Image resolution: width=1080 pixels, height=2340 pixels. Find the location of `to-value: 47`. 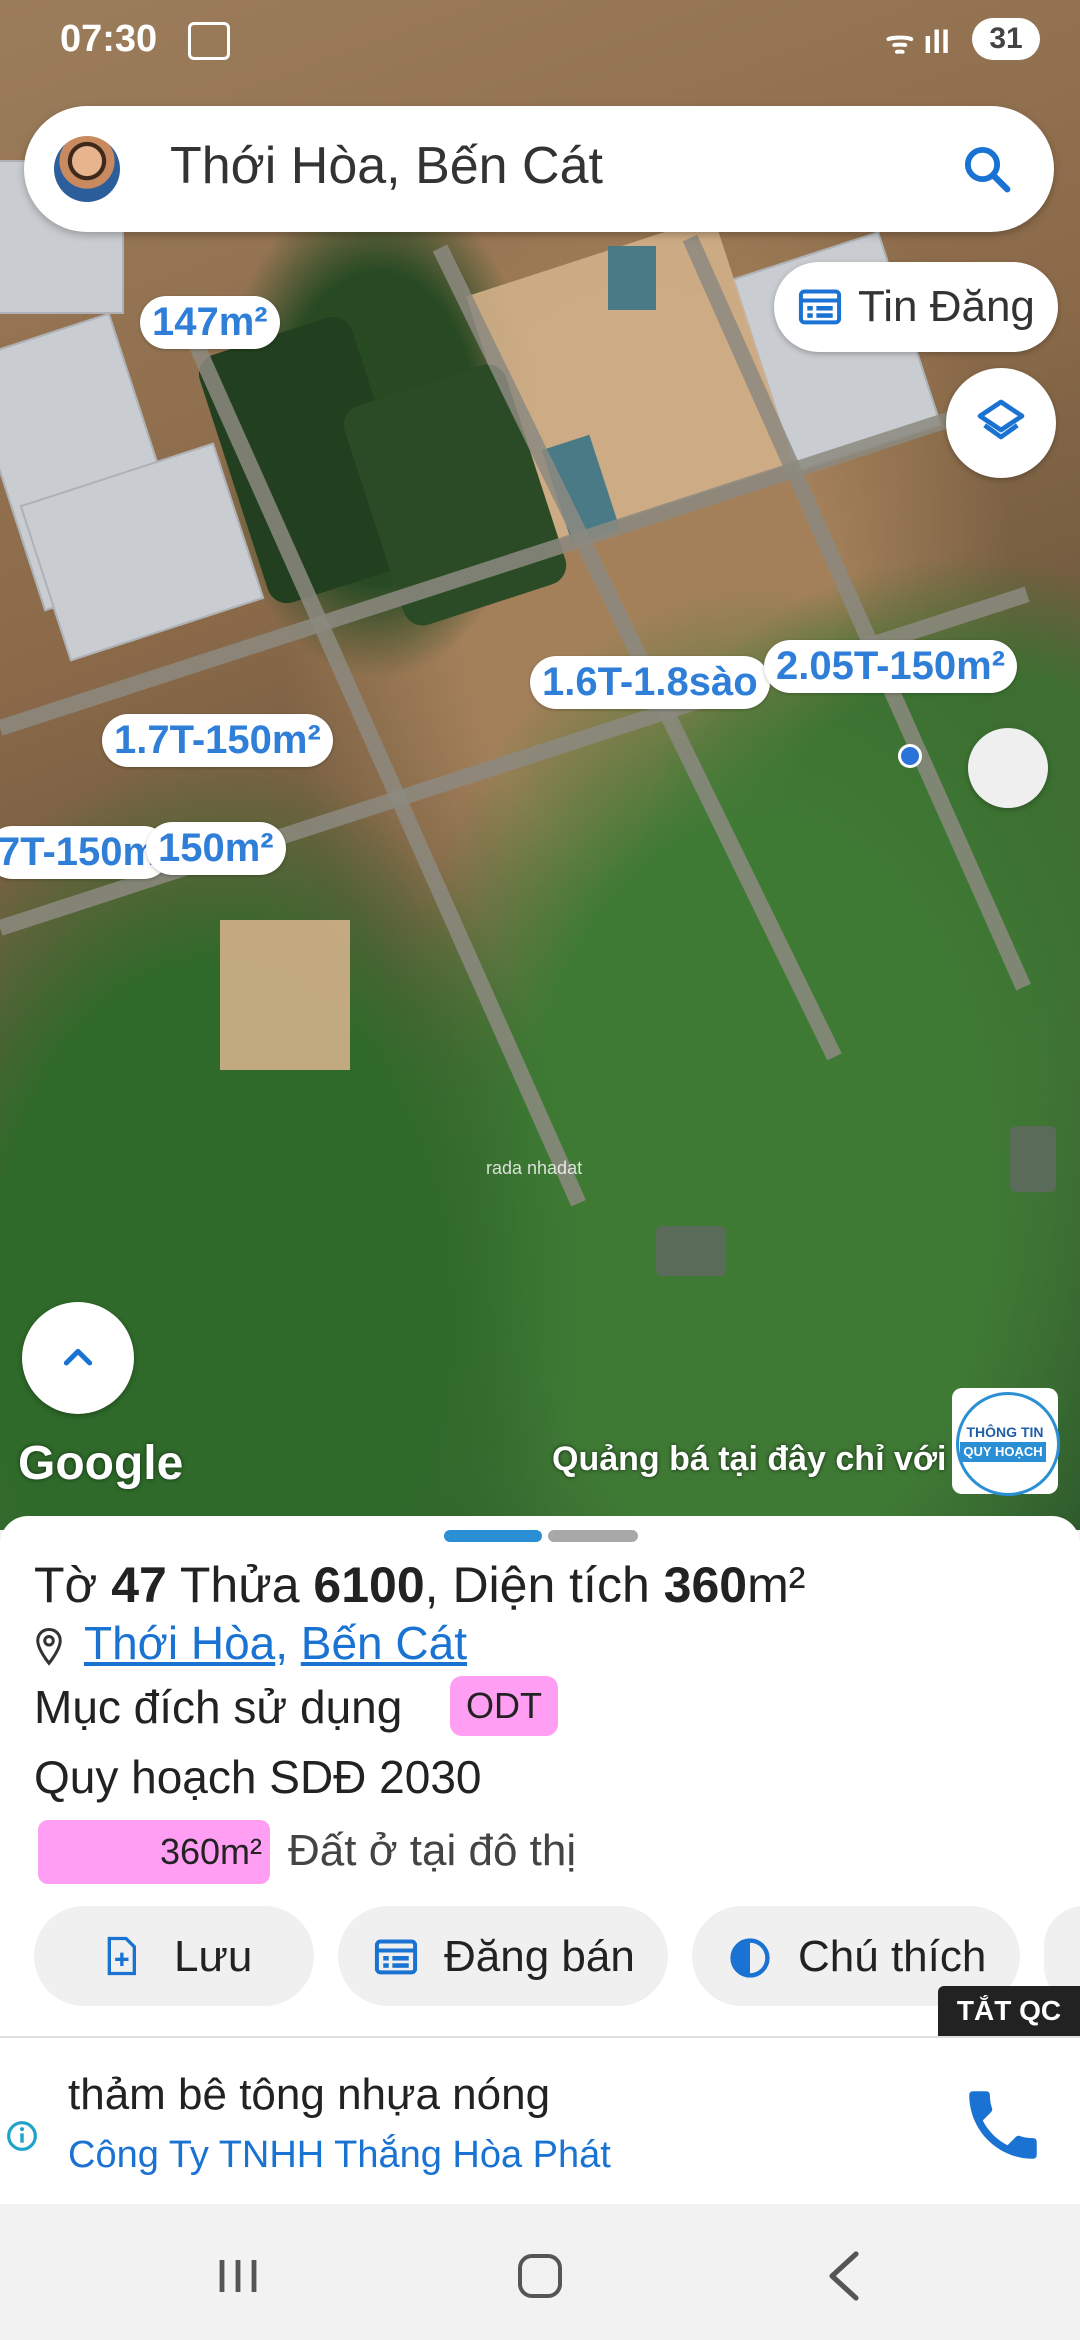

to-value: 47 is located at coordinates (139, 1585).